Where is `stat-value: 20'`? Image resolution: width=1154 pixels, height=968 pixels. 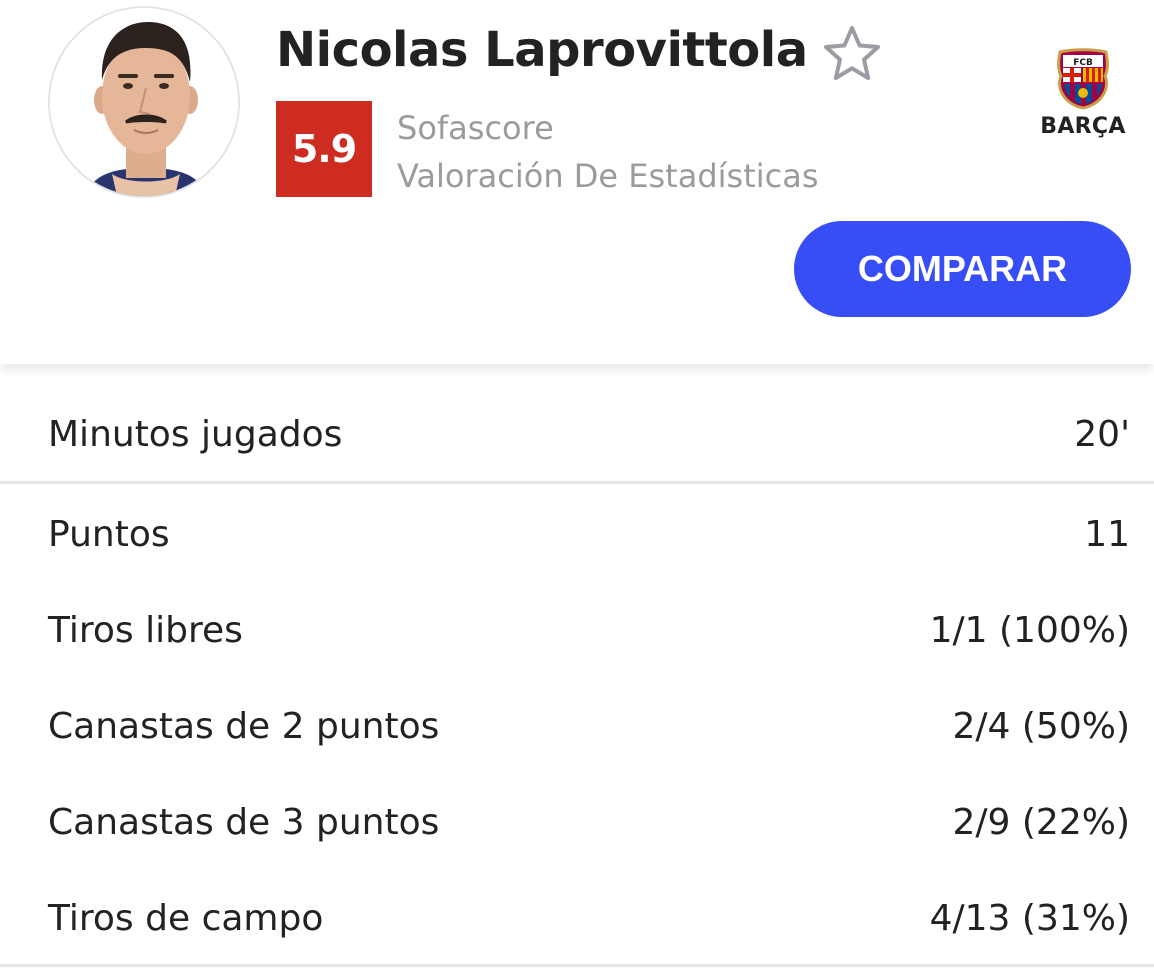
stat-value: 20' is located at coordinates (1102, 434).